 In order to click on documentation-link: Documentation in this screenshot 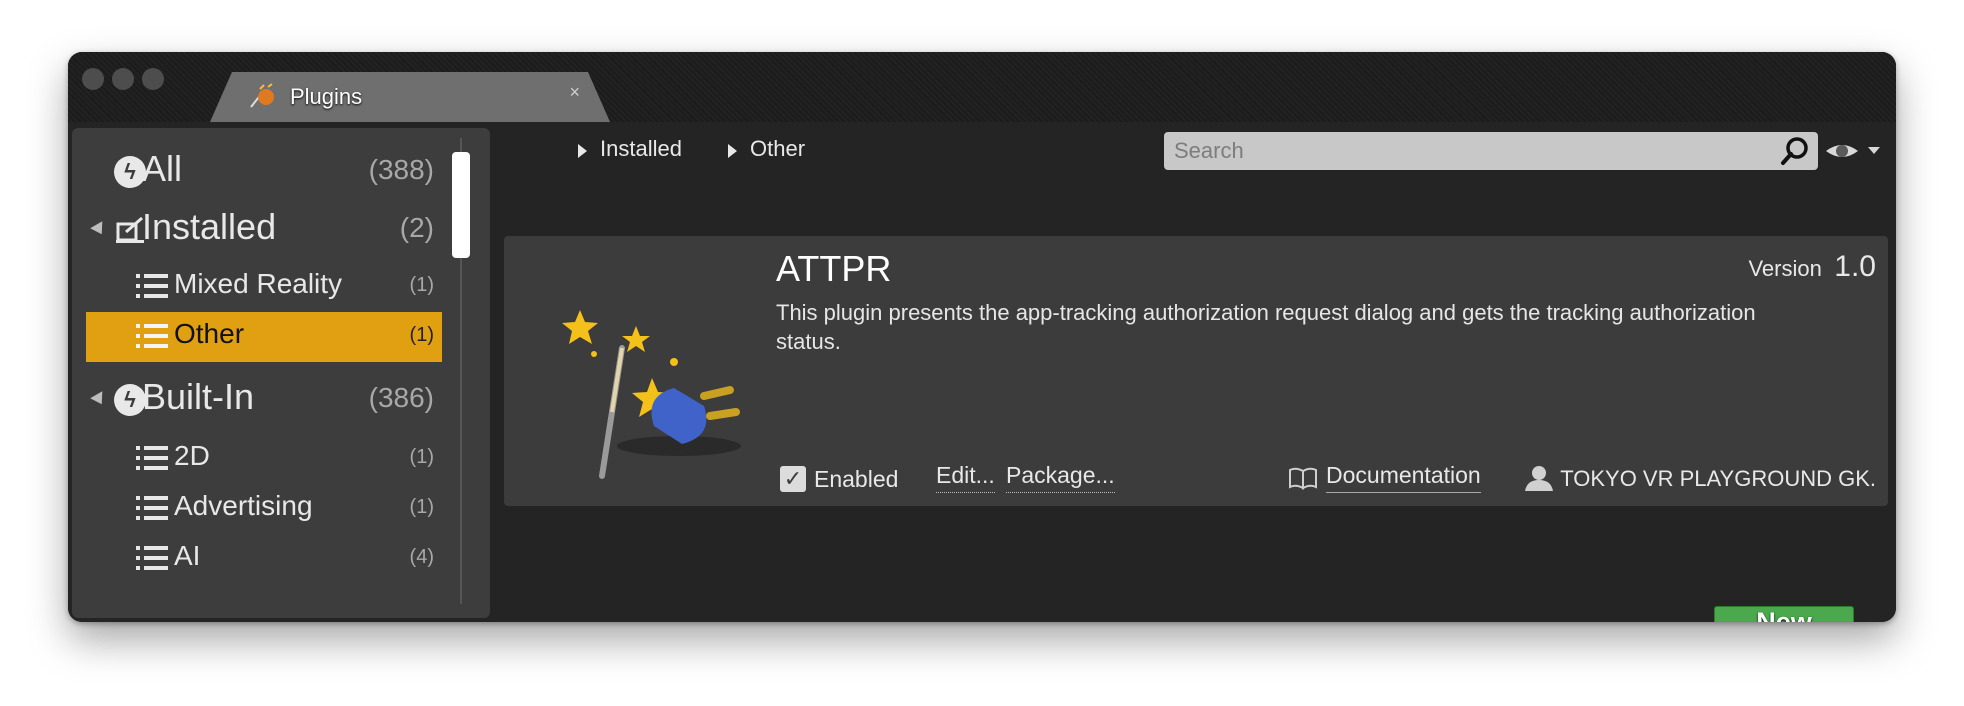, I will do `click(1403, 477)`.